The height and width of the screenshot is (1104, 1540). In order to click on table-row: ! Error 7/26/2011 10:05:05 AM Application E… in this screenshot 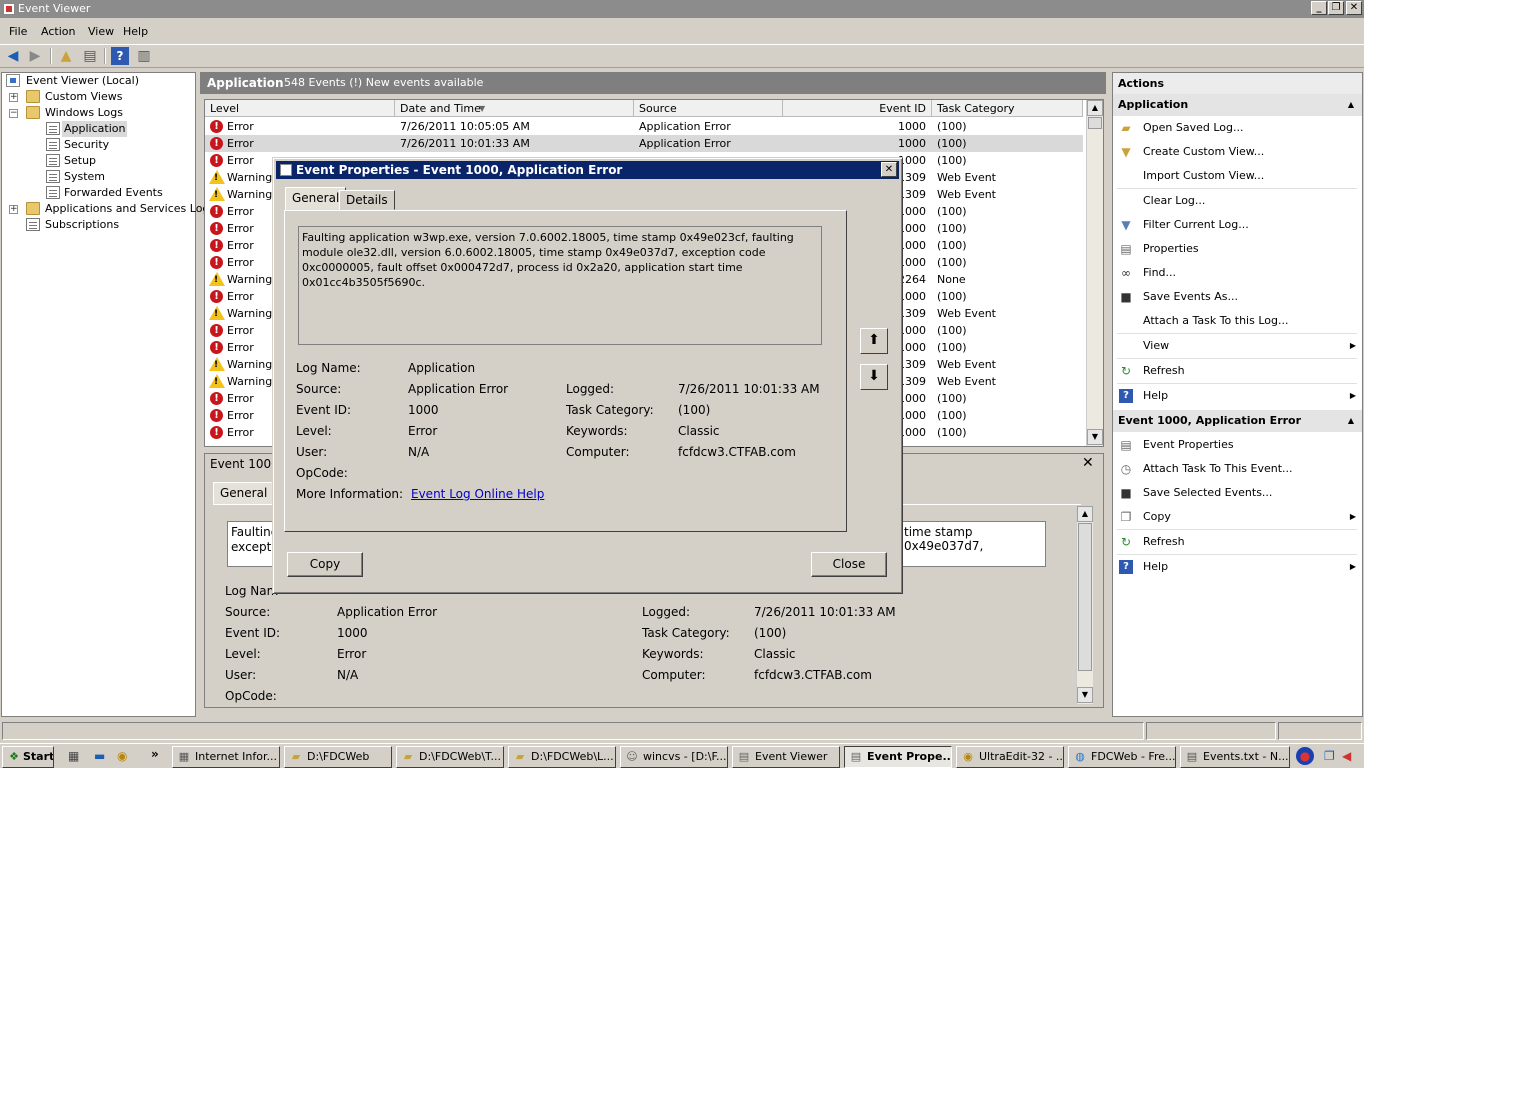, I will do `click(644, 126)`.